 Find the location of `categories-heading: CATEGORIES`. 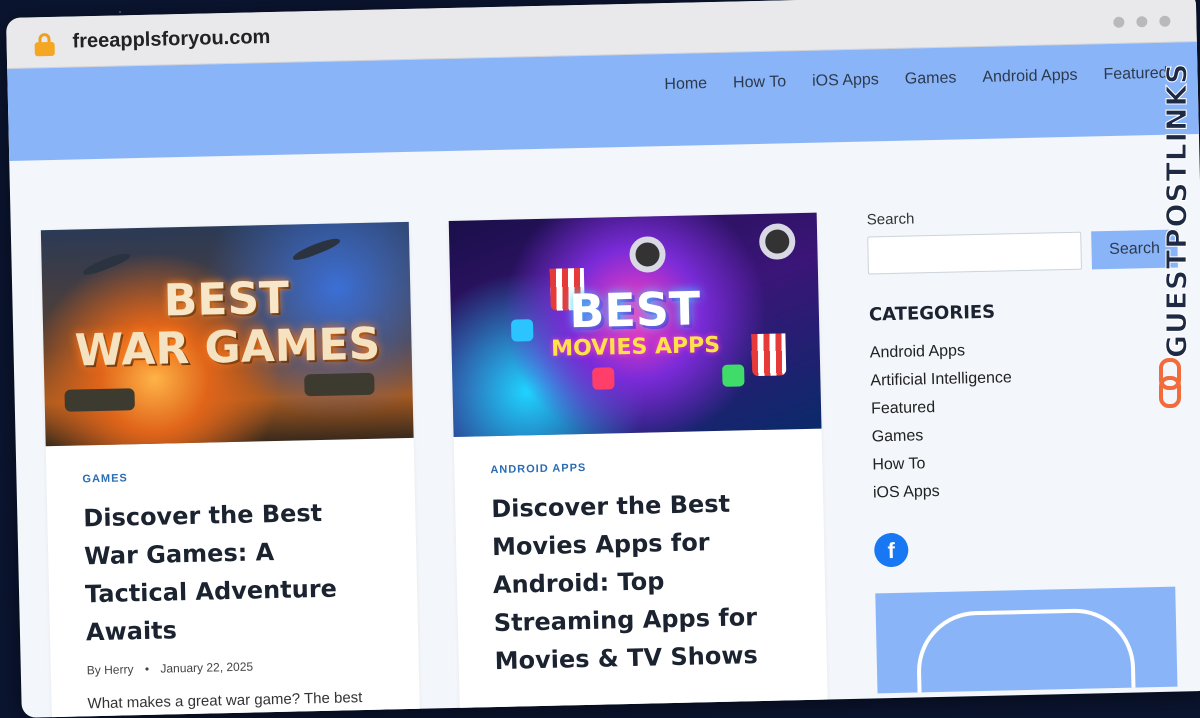

categories-heading: CATEGORIES is located at coordinates (932, 313).